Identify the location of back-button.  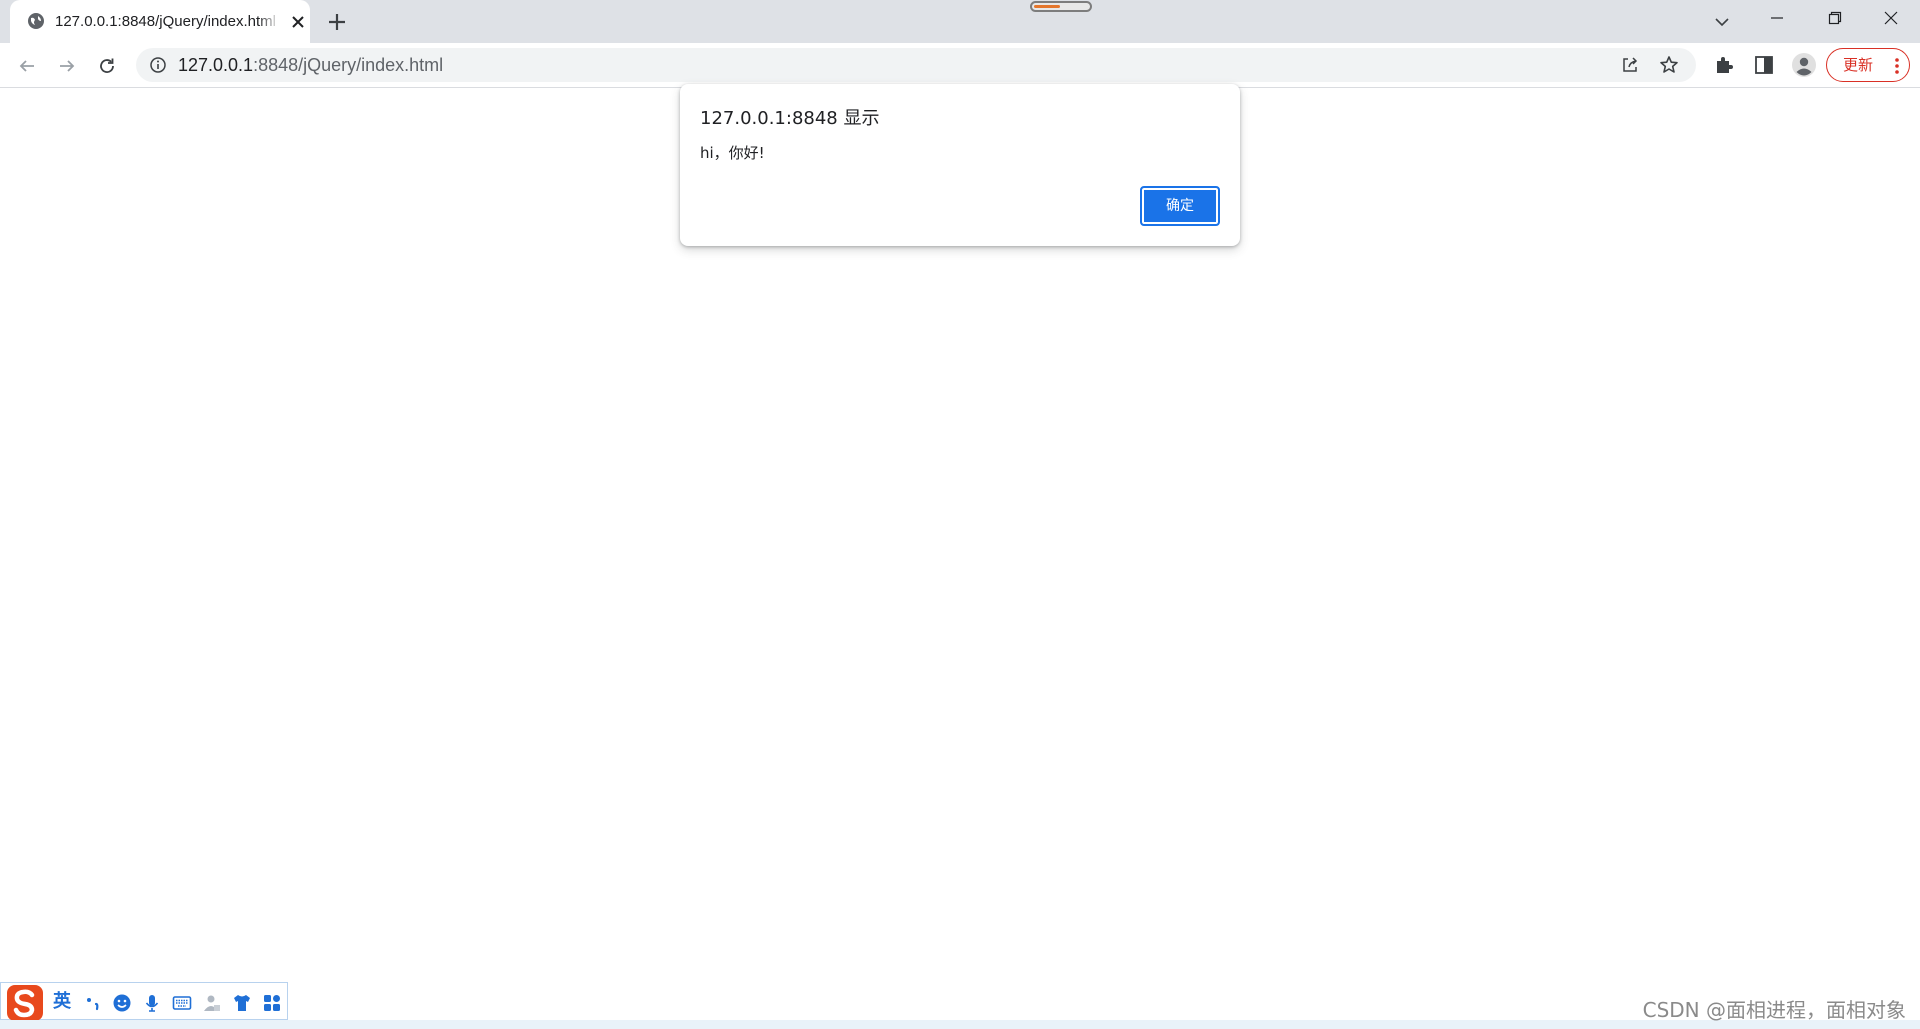
(27, 66).